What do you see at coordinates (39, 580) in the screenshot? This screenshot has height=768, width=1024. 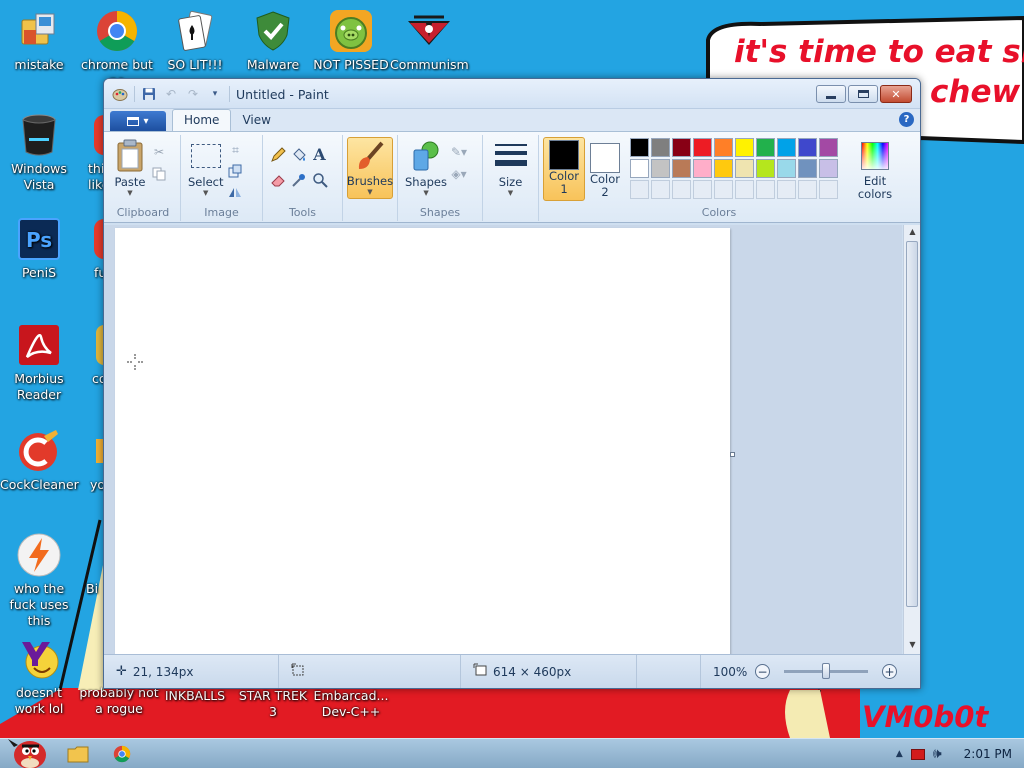 I see `desktop-icon-who-uses-this: who the fuck uses this` at bounding box center [39, 580].